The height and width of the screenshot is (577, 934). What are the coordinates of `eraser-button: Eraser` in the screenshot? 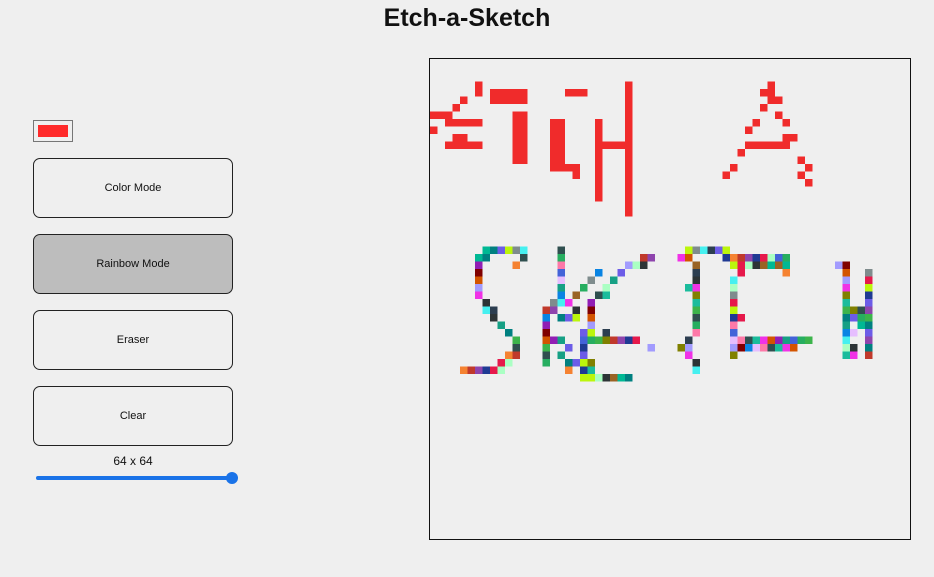 It's located at (133, 340).